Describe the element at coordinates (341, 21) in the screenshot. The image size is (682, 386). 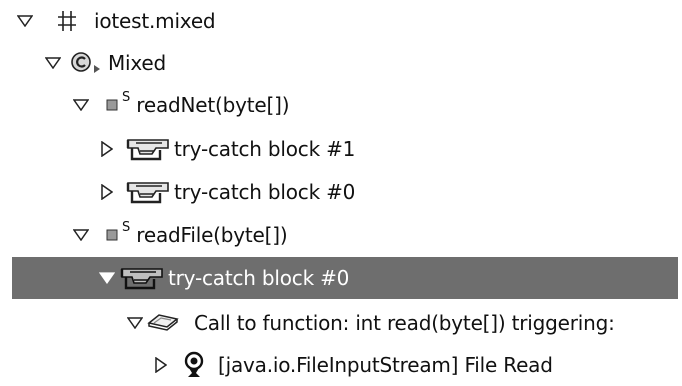
I see `tree-row-package: iotest.mixed` at that location.